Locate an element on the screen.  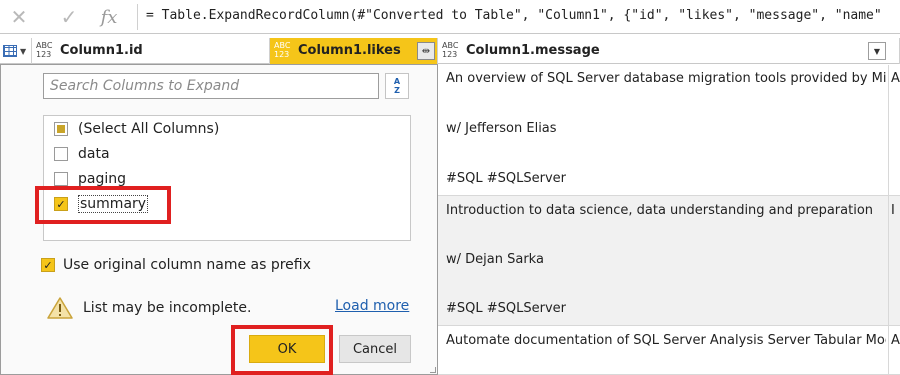
checkbox-checked-icon: ✓ is located at coordinates (48, 265).